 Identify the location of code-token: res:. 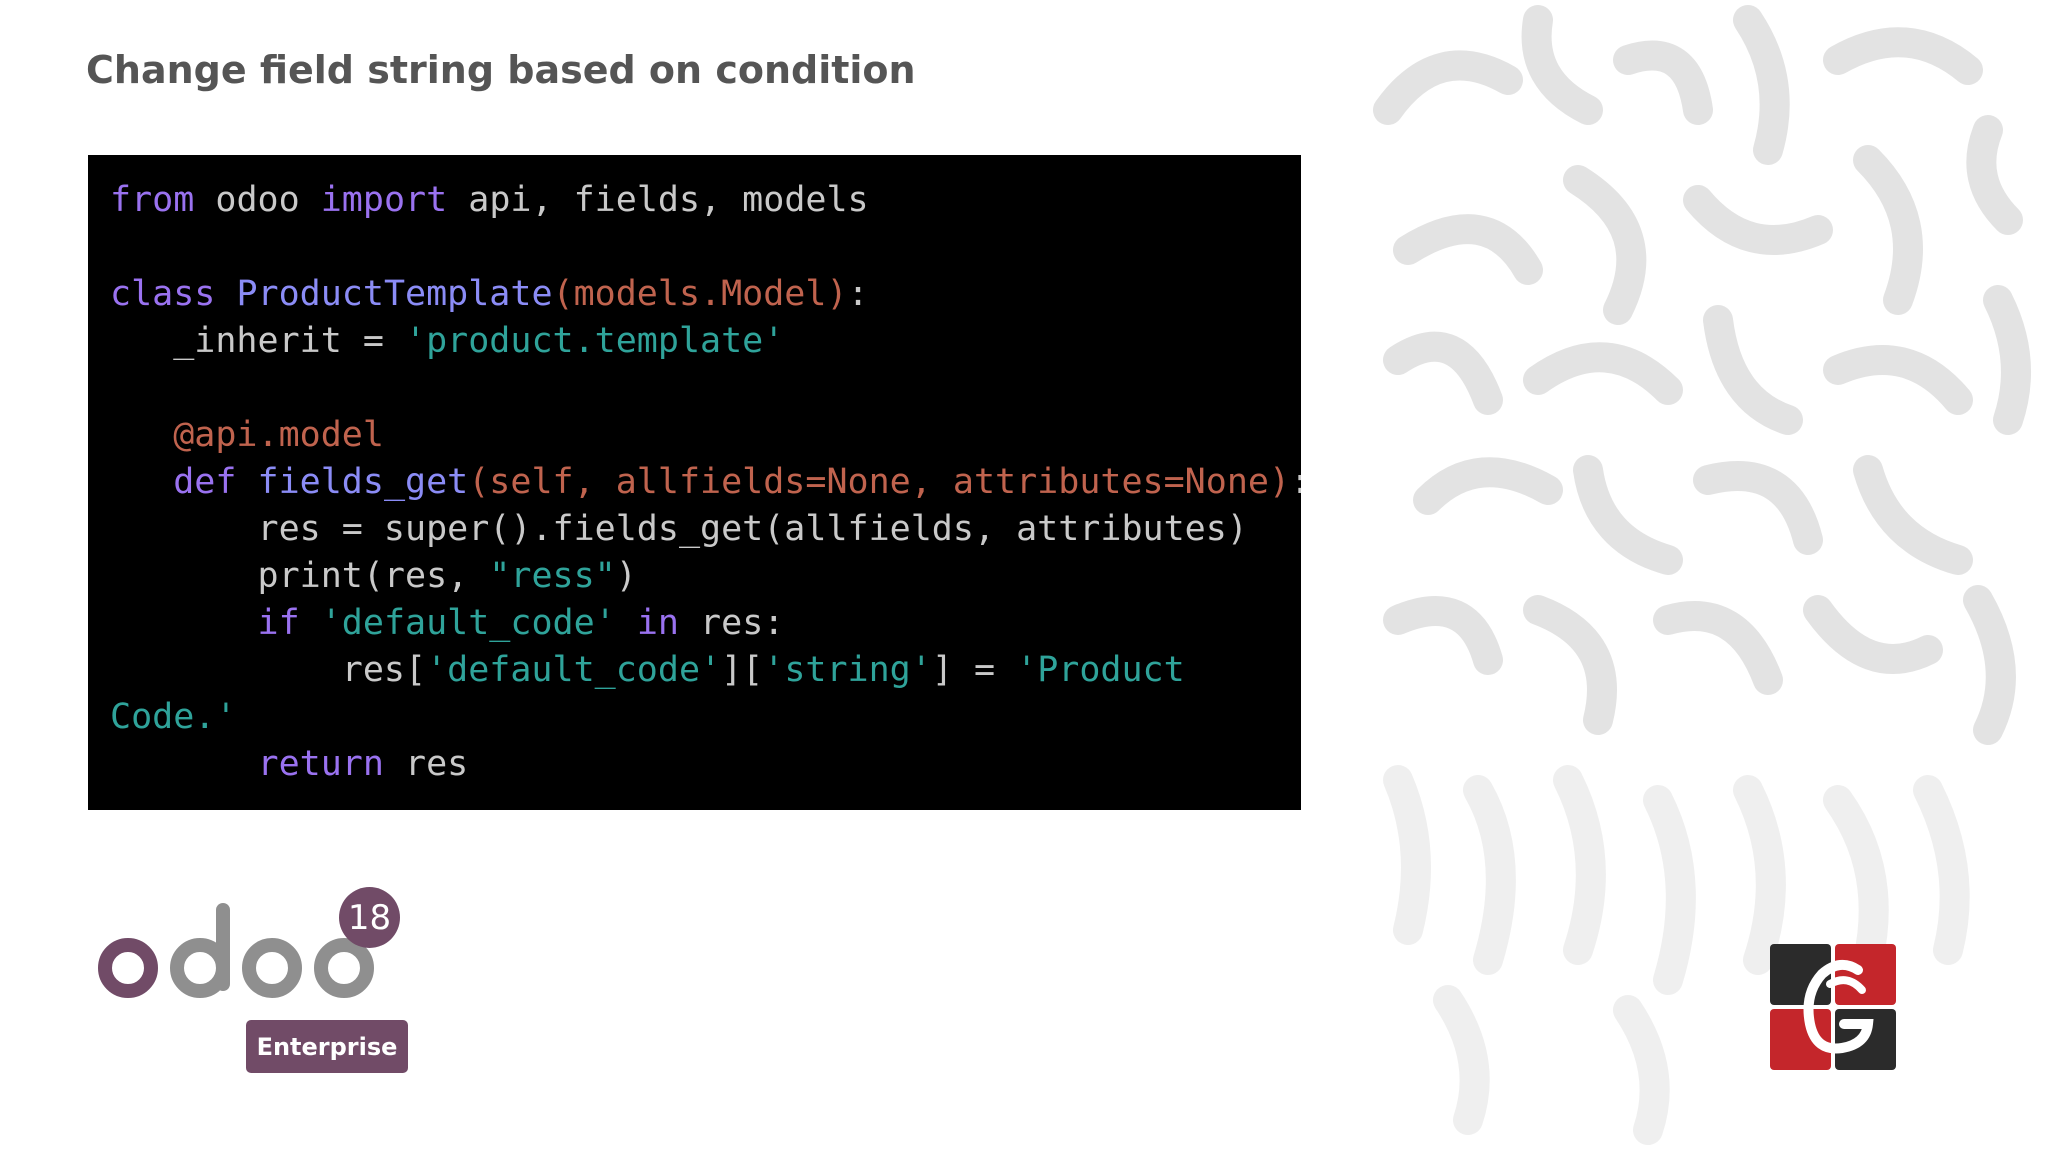
(731, 623).